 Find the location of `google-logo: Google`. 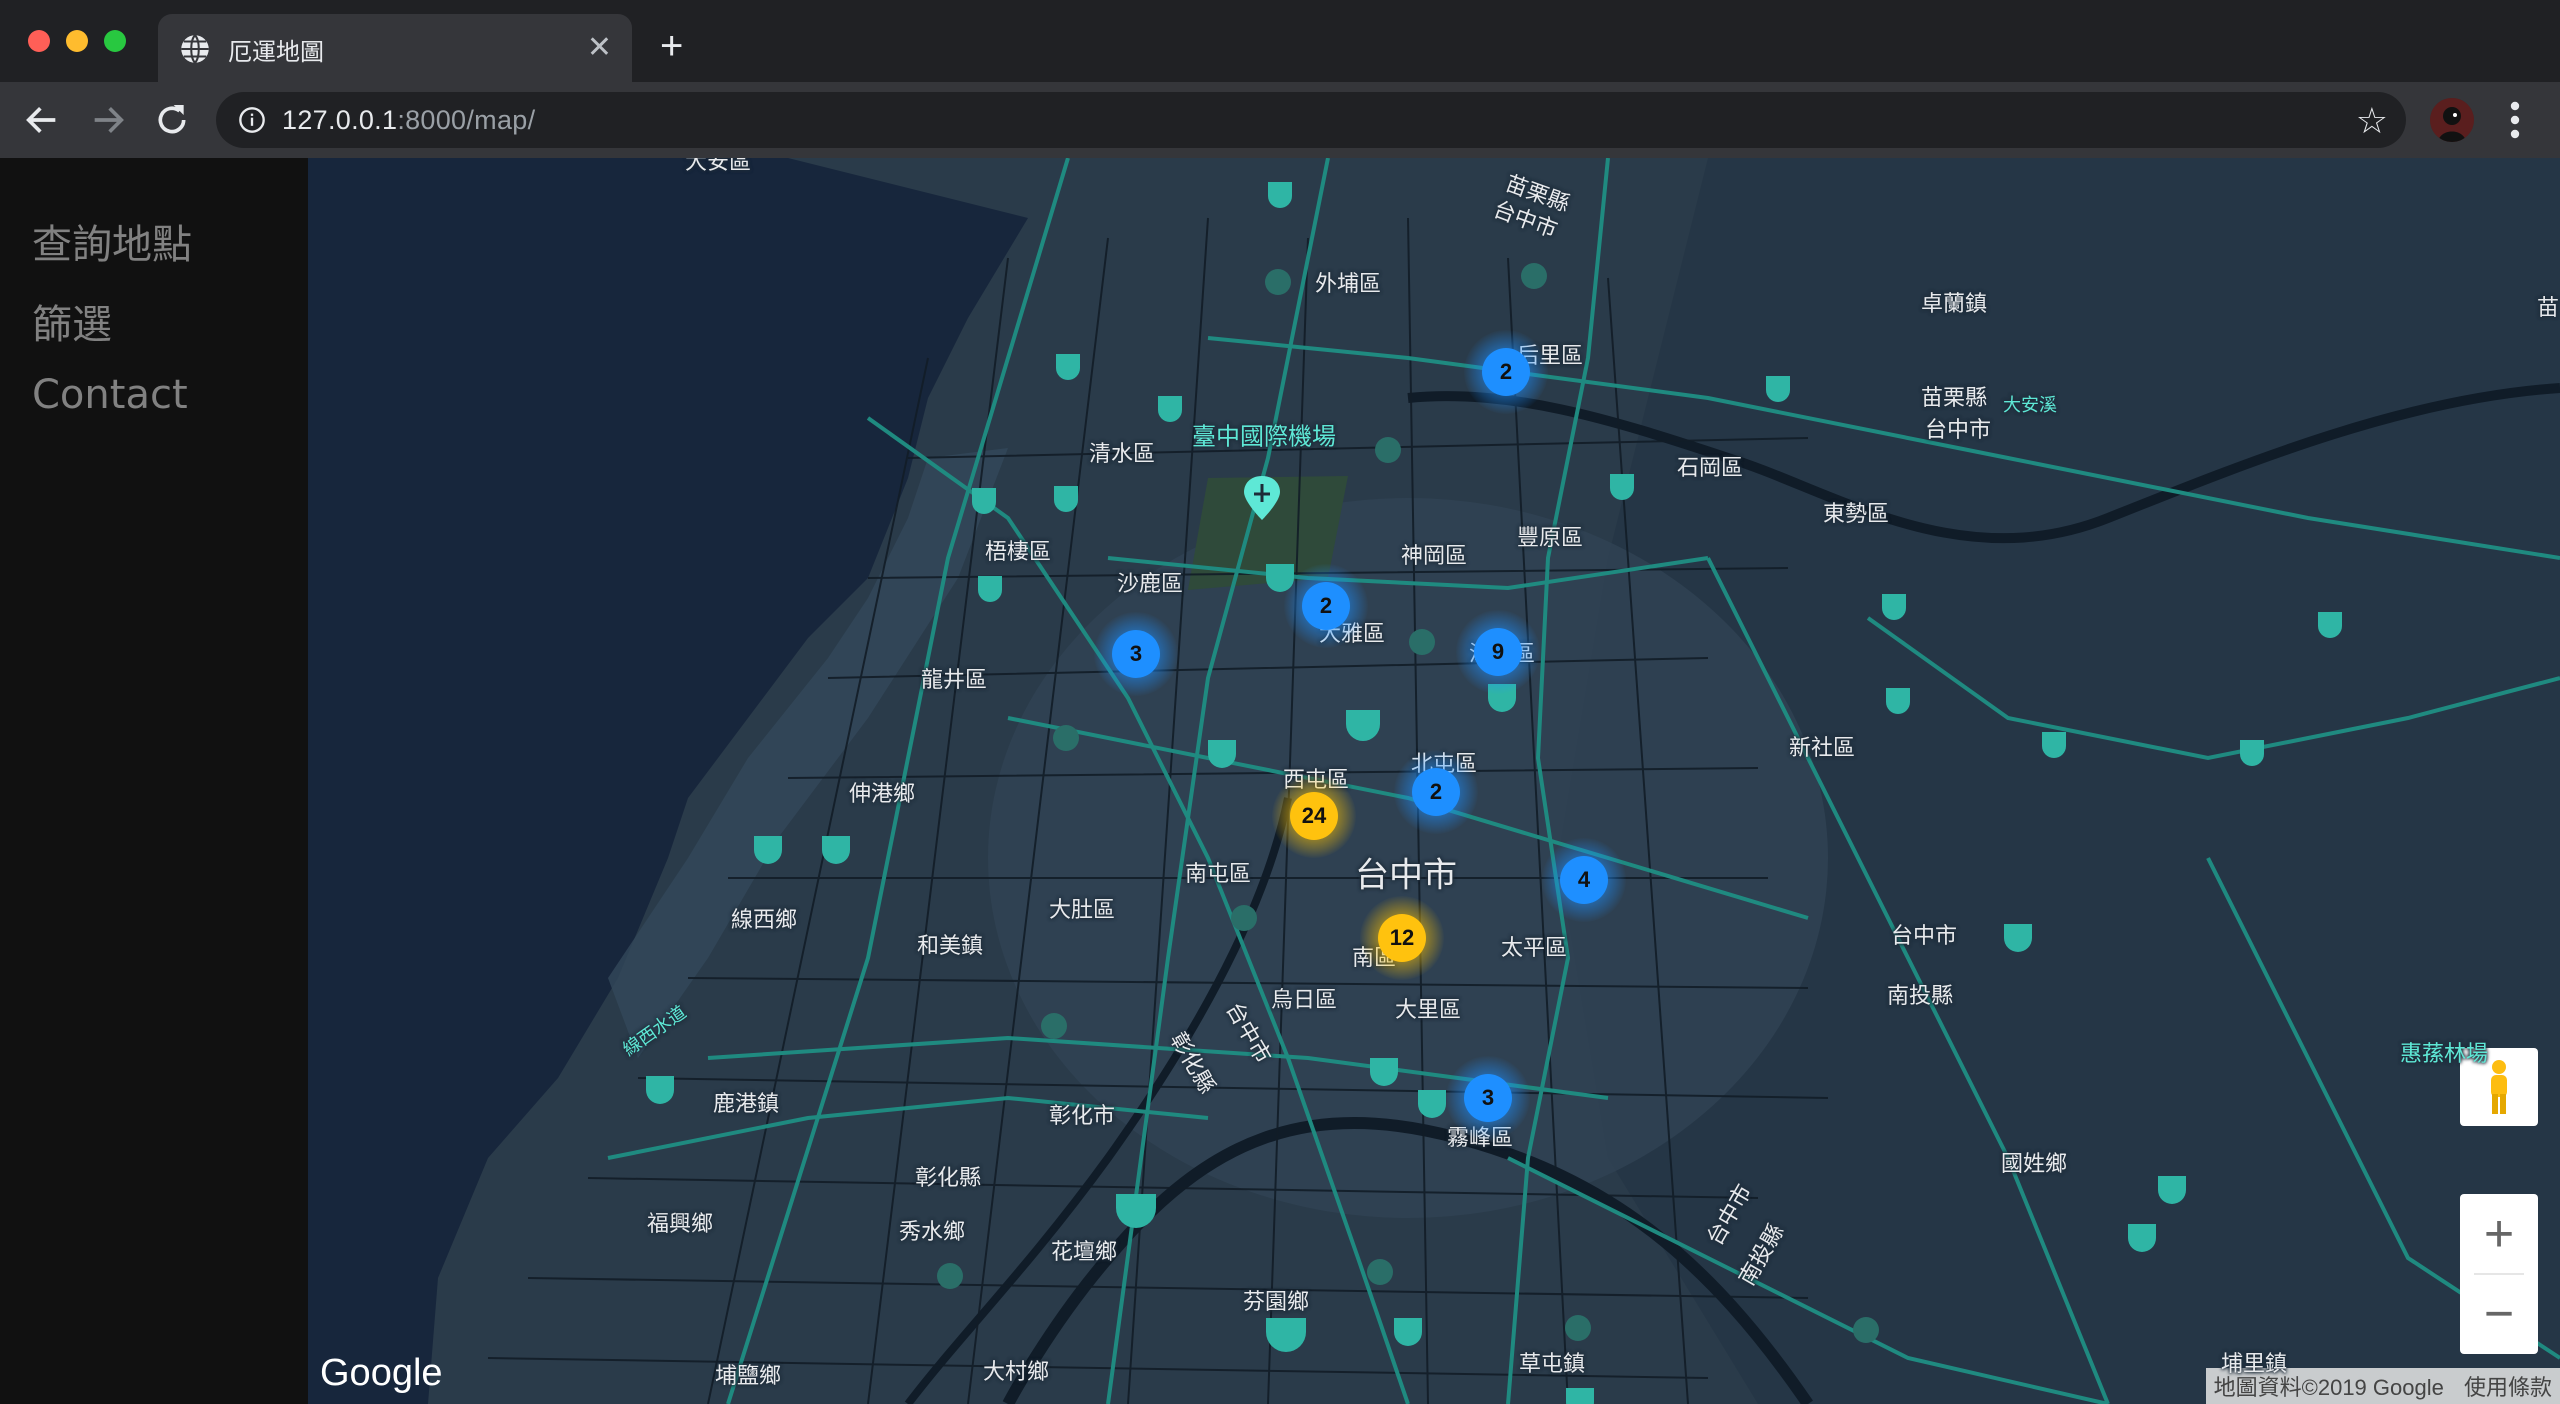

google-logo: Google is located at coordinates (381, 1373).